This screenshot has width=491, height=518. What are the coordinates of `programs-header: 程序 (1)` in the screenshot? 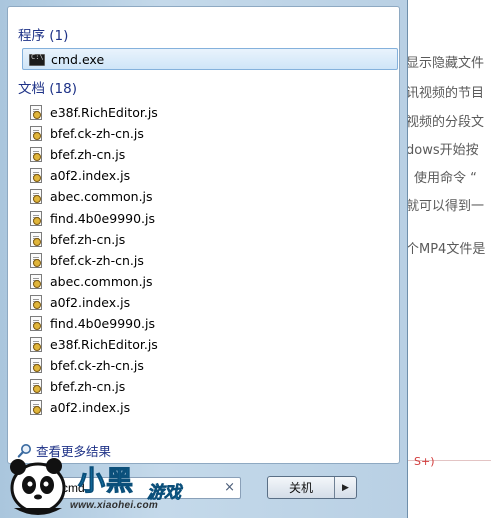 It's located at (43, 34).